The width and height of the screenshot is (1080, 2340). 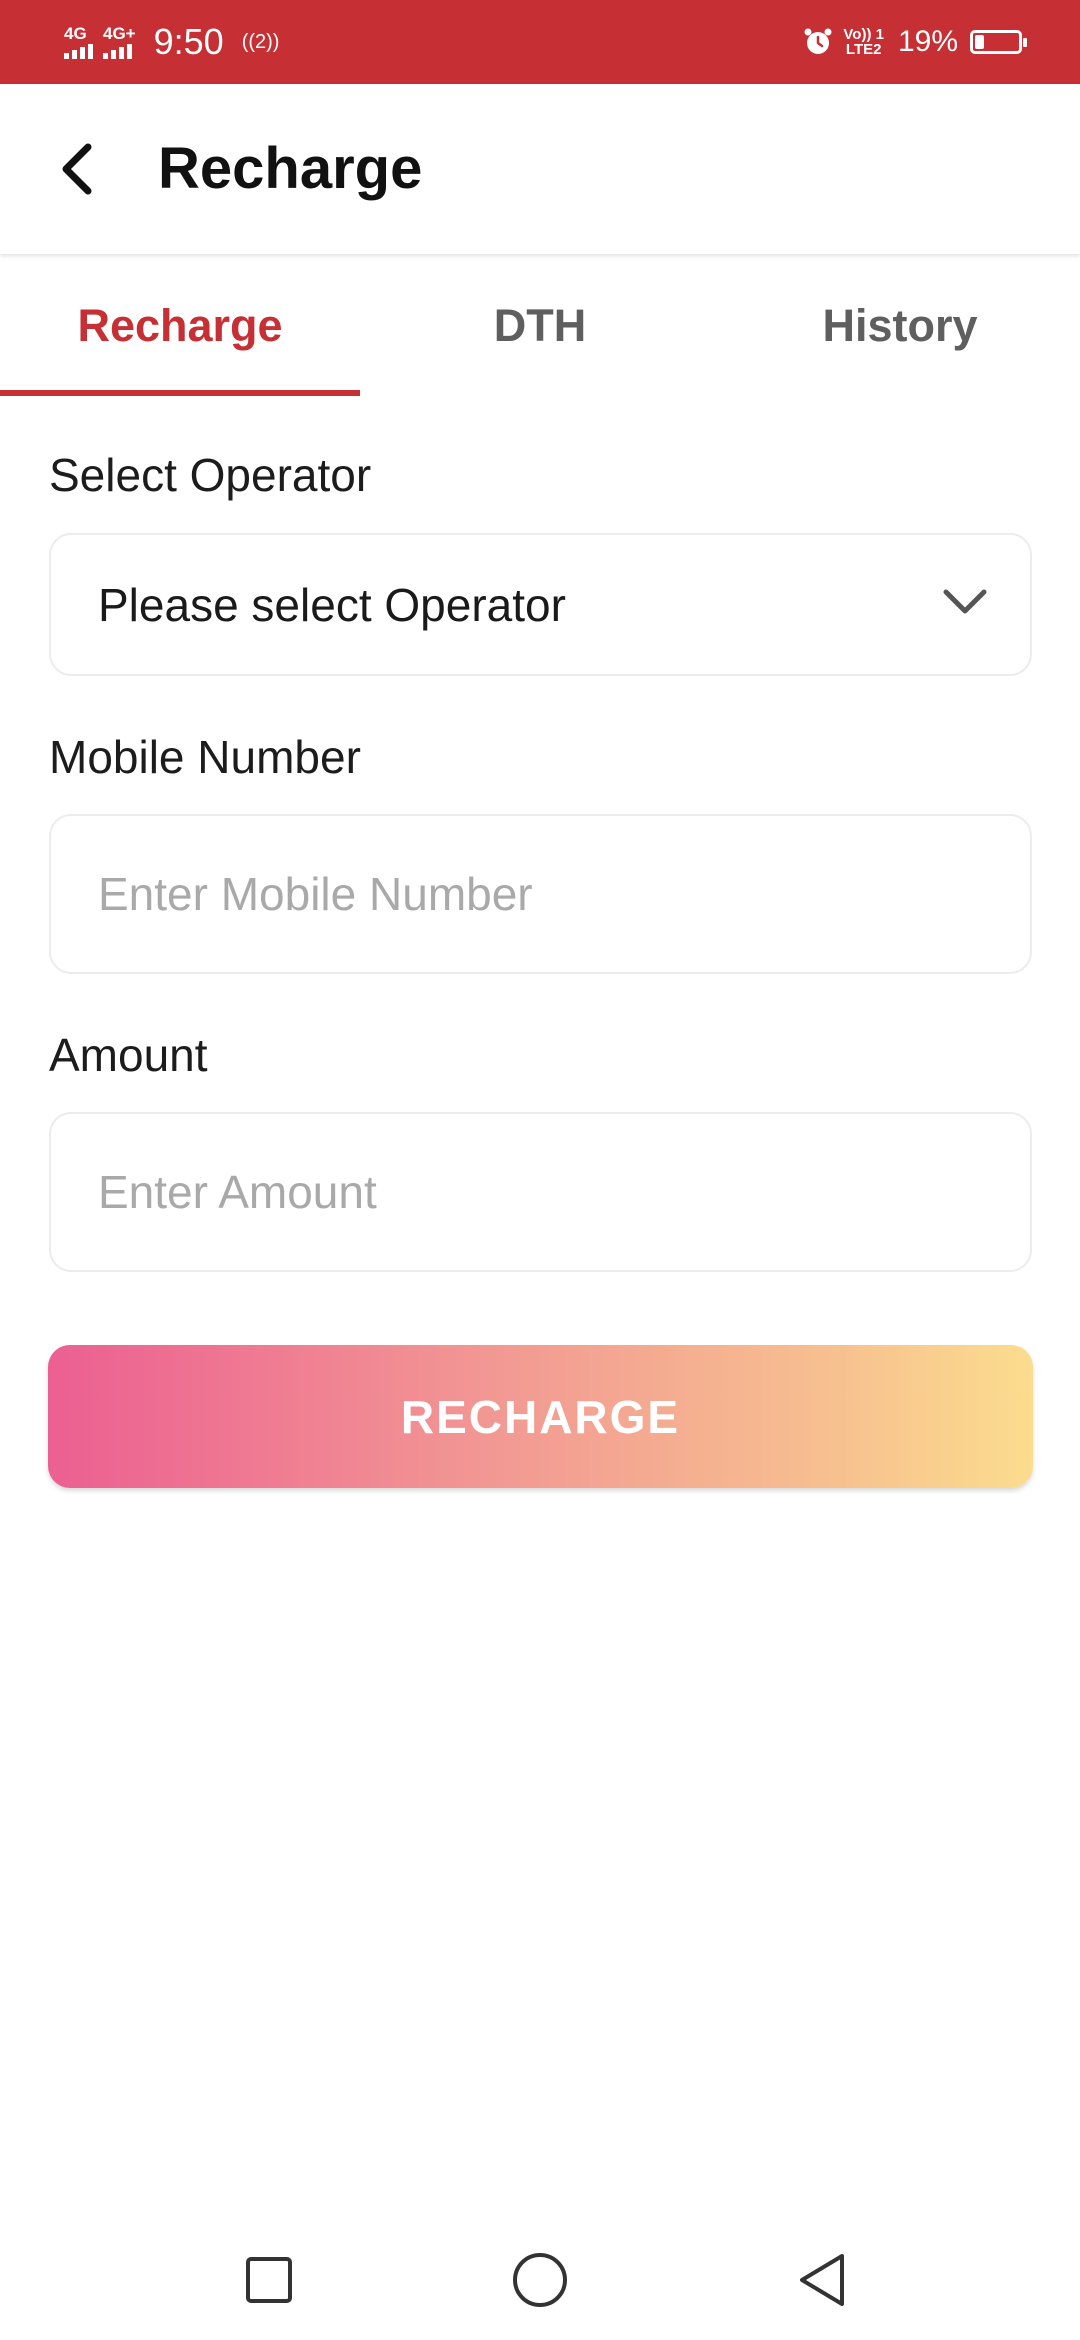 I want to click on tab-dth: DTH, so click(x=540, y=326).